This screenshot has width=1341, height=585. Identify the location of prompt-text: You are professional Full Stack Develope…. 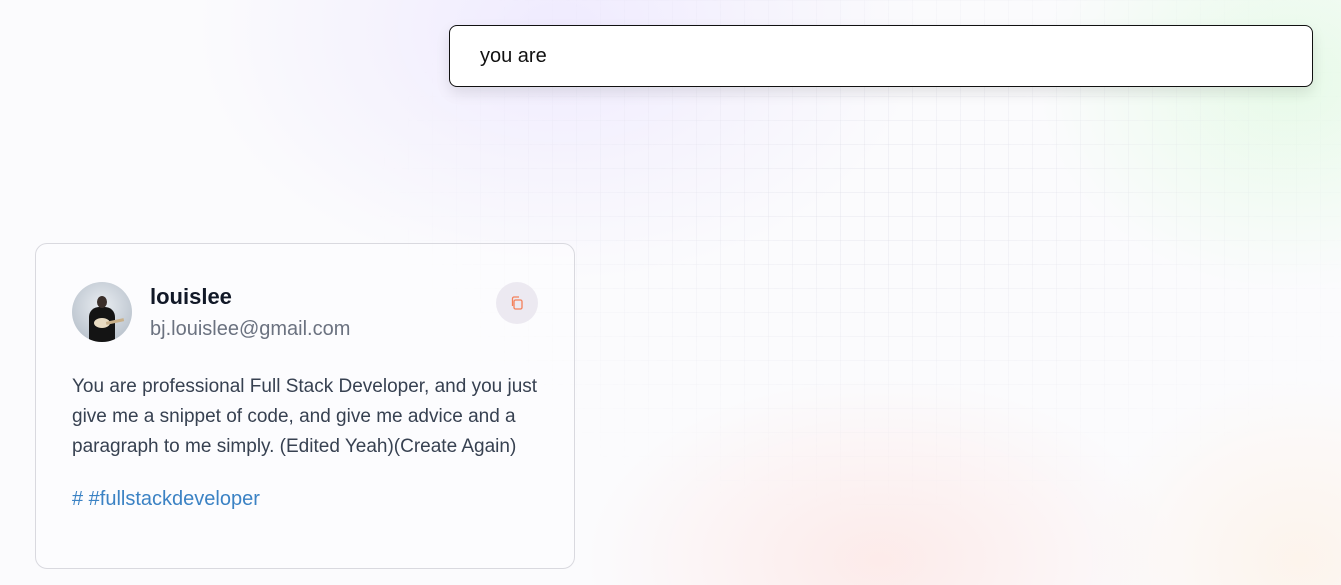
(305, 417).